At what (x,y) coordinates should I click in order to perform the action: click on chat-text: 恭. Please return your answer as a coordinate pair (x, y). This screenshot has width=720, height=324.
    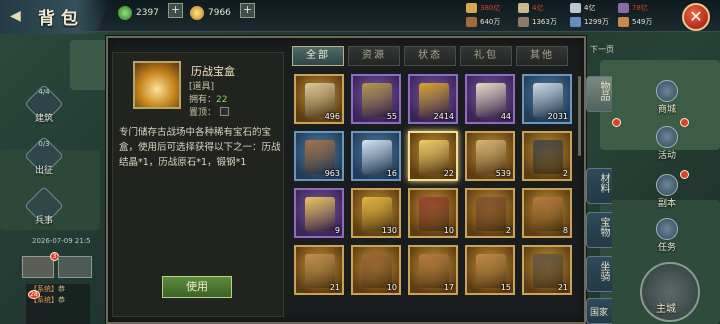
    Looking at the image, I should click on (61, 300).